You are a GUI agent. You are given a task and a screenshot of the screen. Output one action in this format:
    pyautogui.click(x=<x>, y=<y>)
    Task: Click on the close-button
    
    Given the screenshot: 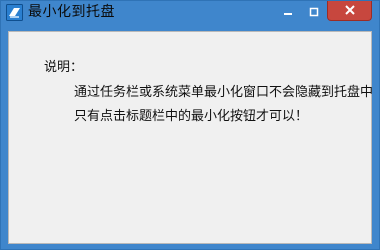 What is the action you would take?
    pyautogui.click(x=349, y=11)
    